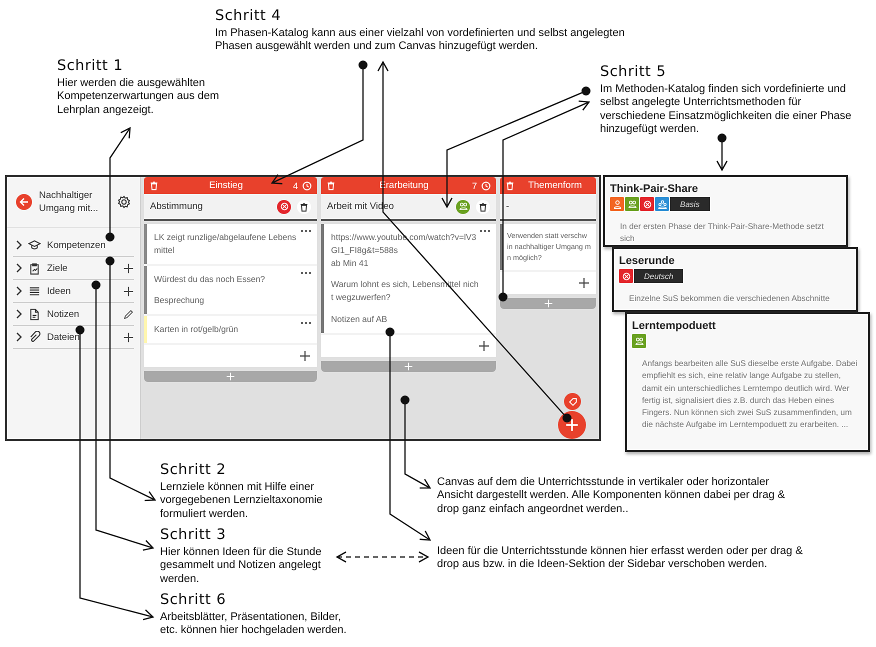 The height and width of the screenshot is (647, 876). I want to click on sidebar-label: Ideen, so click(59, 291).